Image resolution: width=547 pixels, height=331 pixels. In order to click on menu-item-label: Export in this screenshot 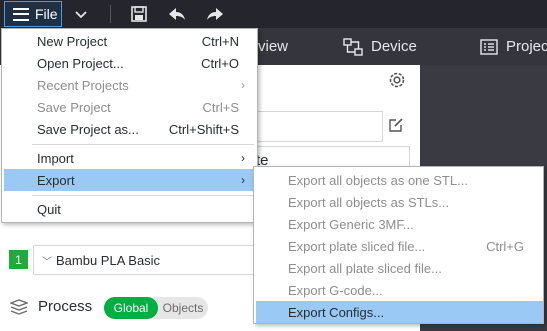, I will do `click(56, 180)`.